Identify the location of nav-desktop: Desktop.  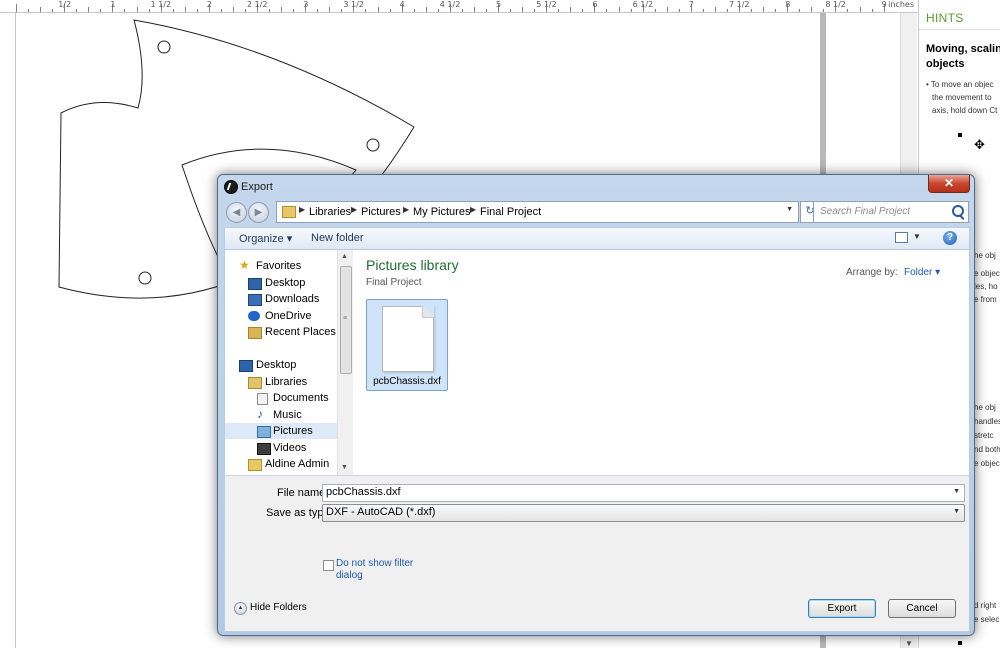
(282, 283).